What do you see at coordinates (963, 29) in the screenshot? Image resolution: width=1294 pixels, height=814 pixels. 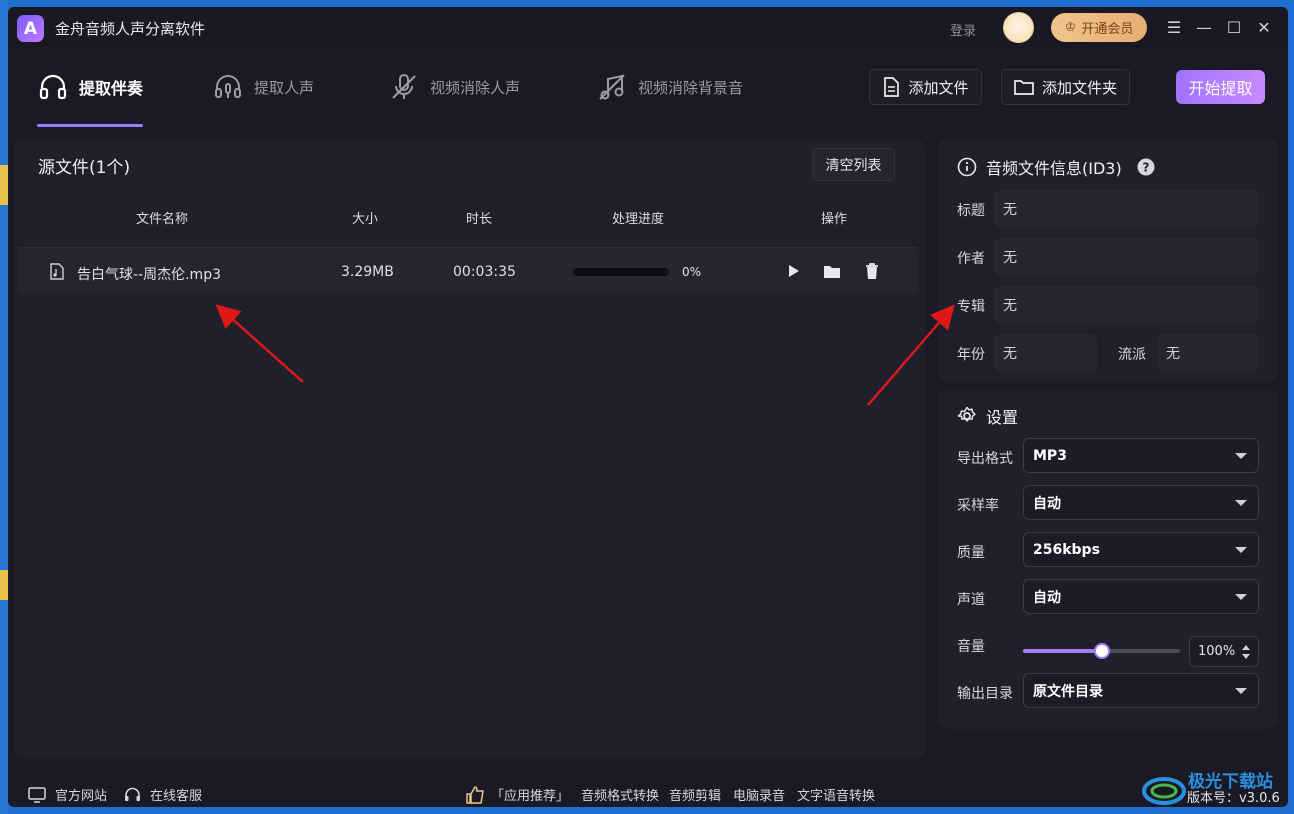 I see `login-link: 登录` at bounding box center [963, 29].